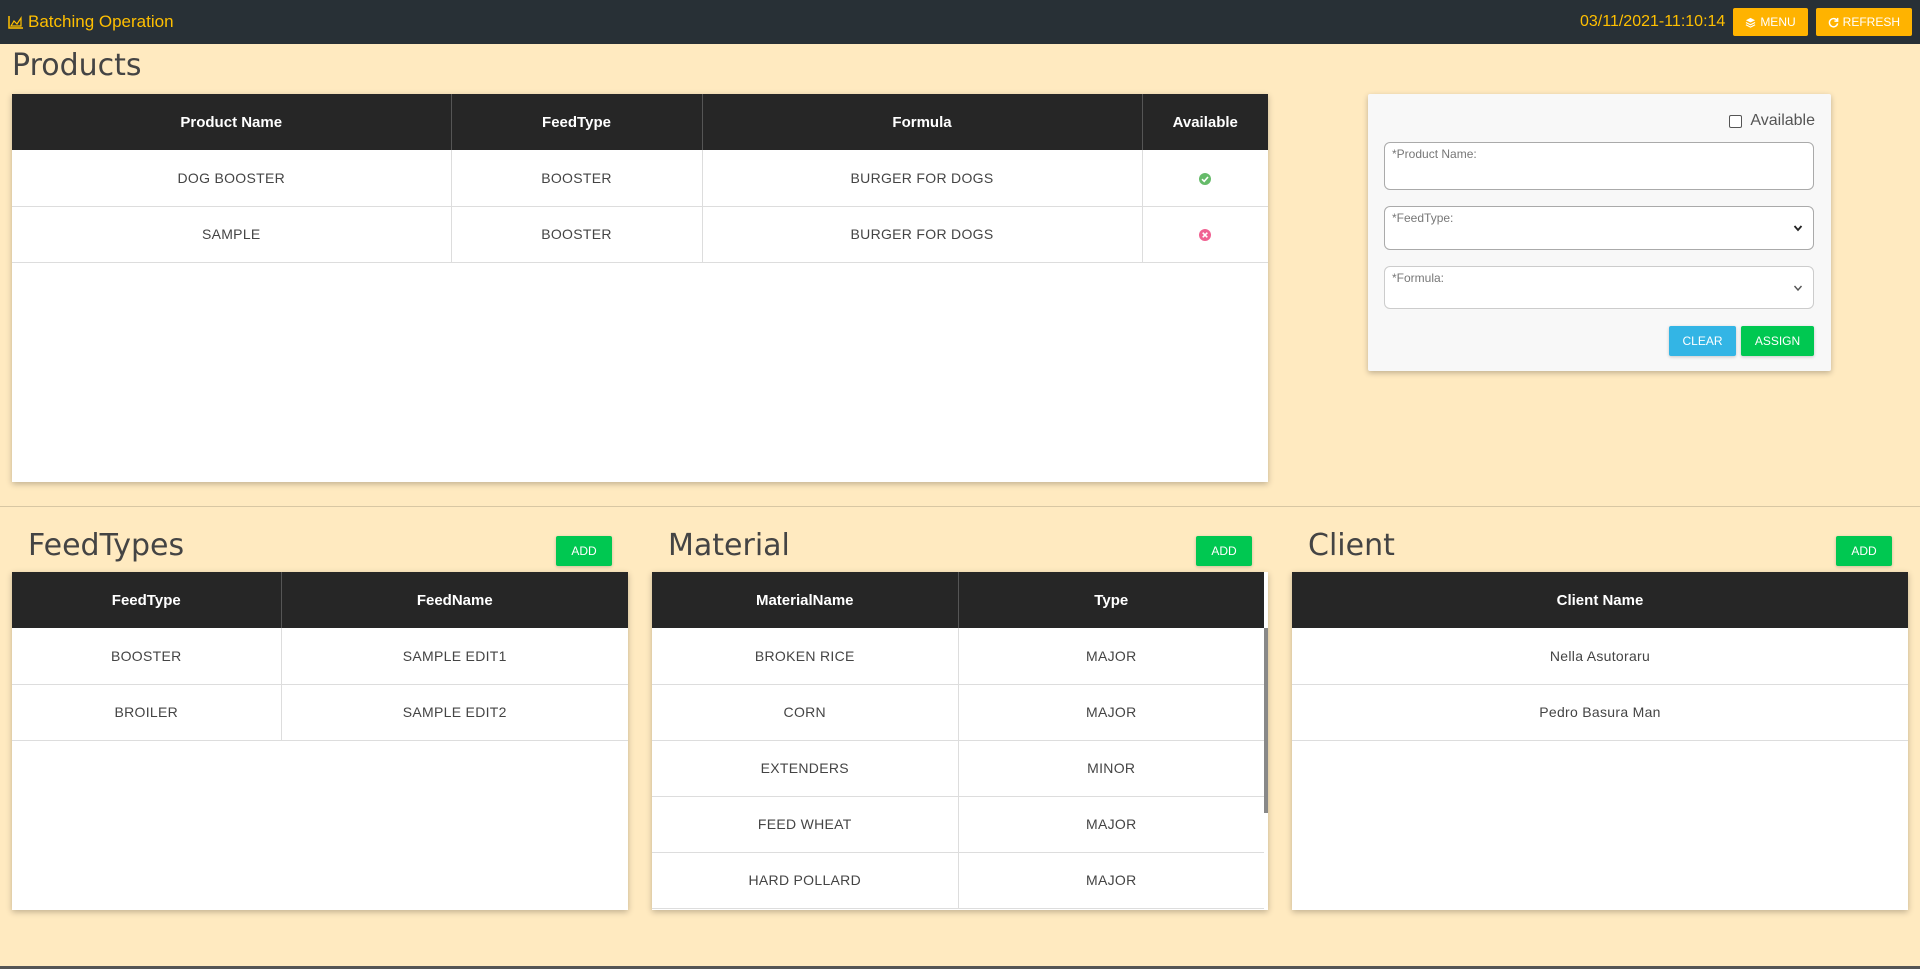 This screenshot has width=1920, height=969. What do you see at coordinates (805, 600) in the screenshot?
I see `col-materialname: MaterialName` at bounding box center [805, 600].